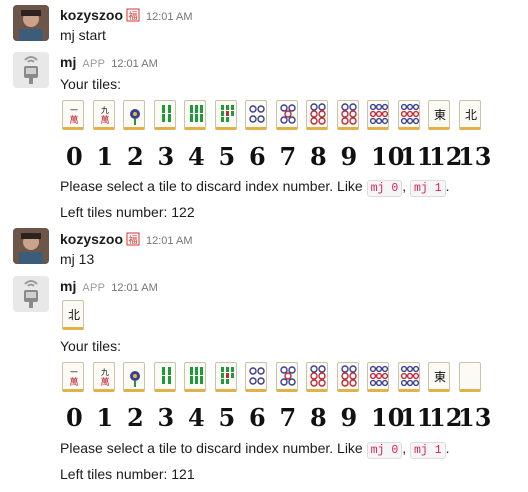  I want to click on left-tiles-count: Left tiles number: 122, so click(127, 212).